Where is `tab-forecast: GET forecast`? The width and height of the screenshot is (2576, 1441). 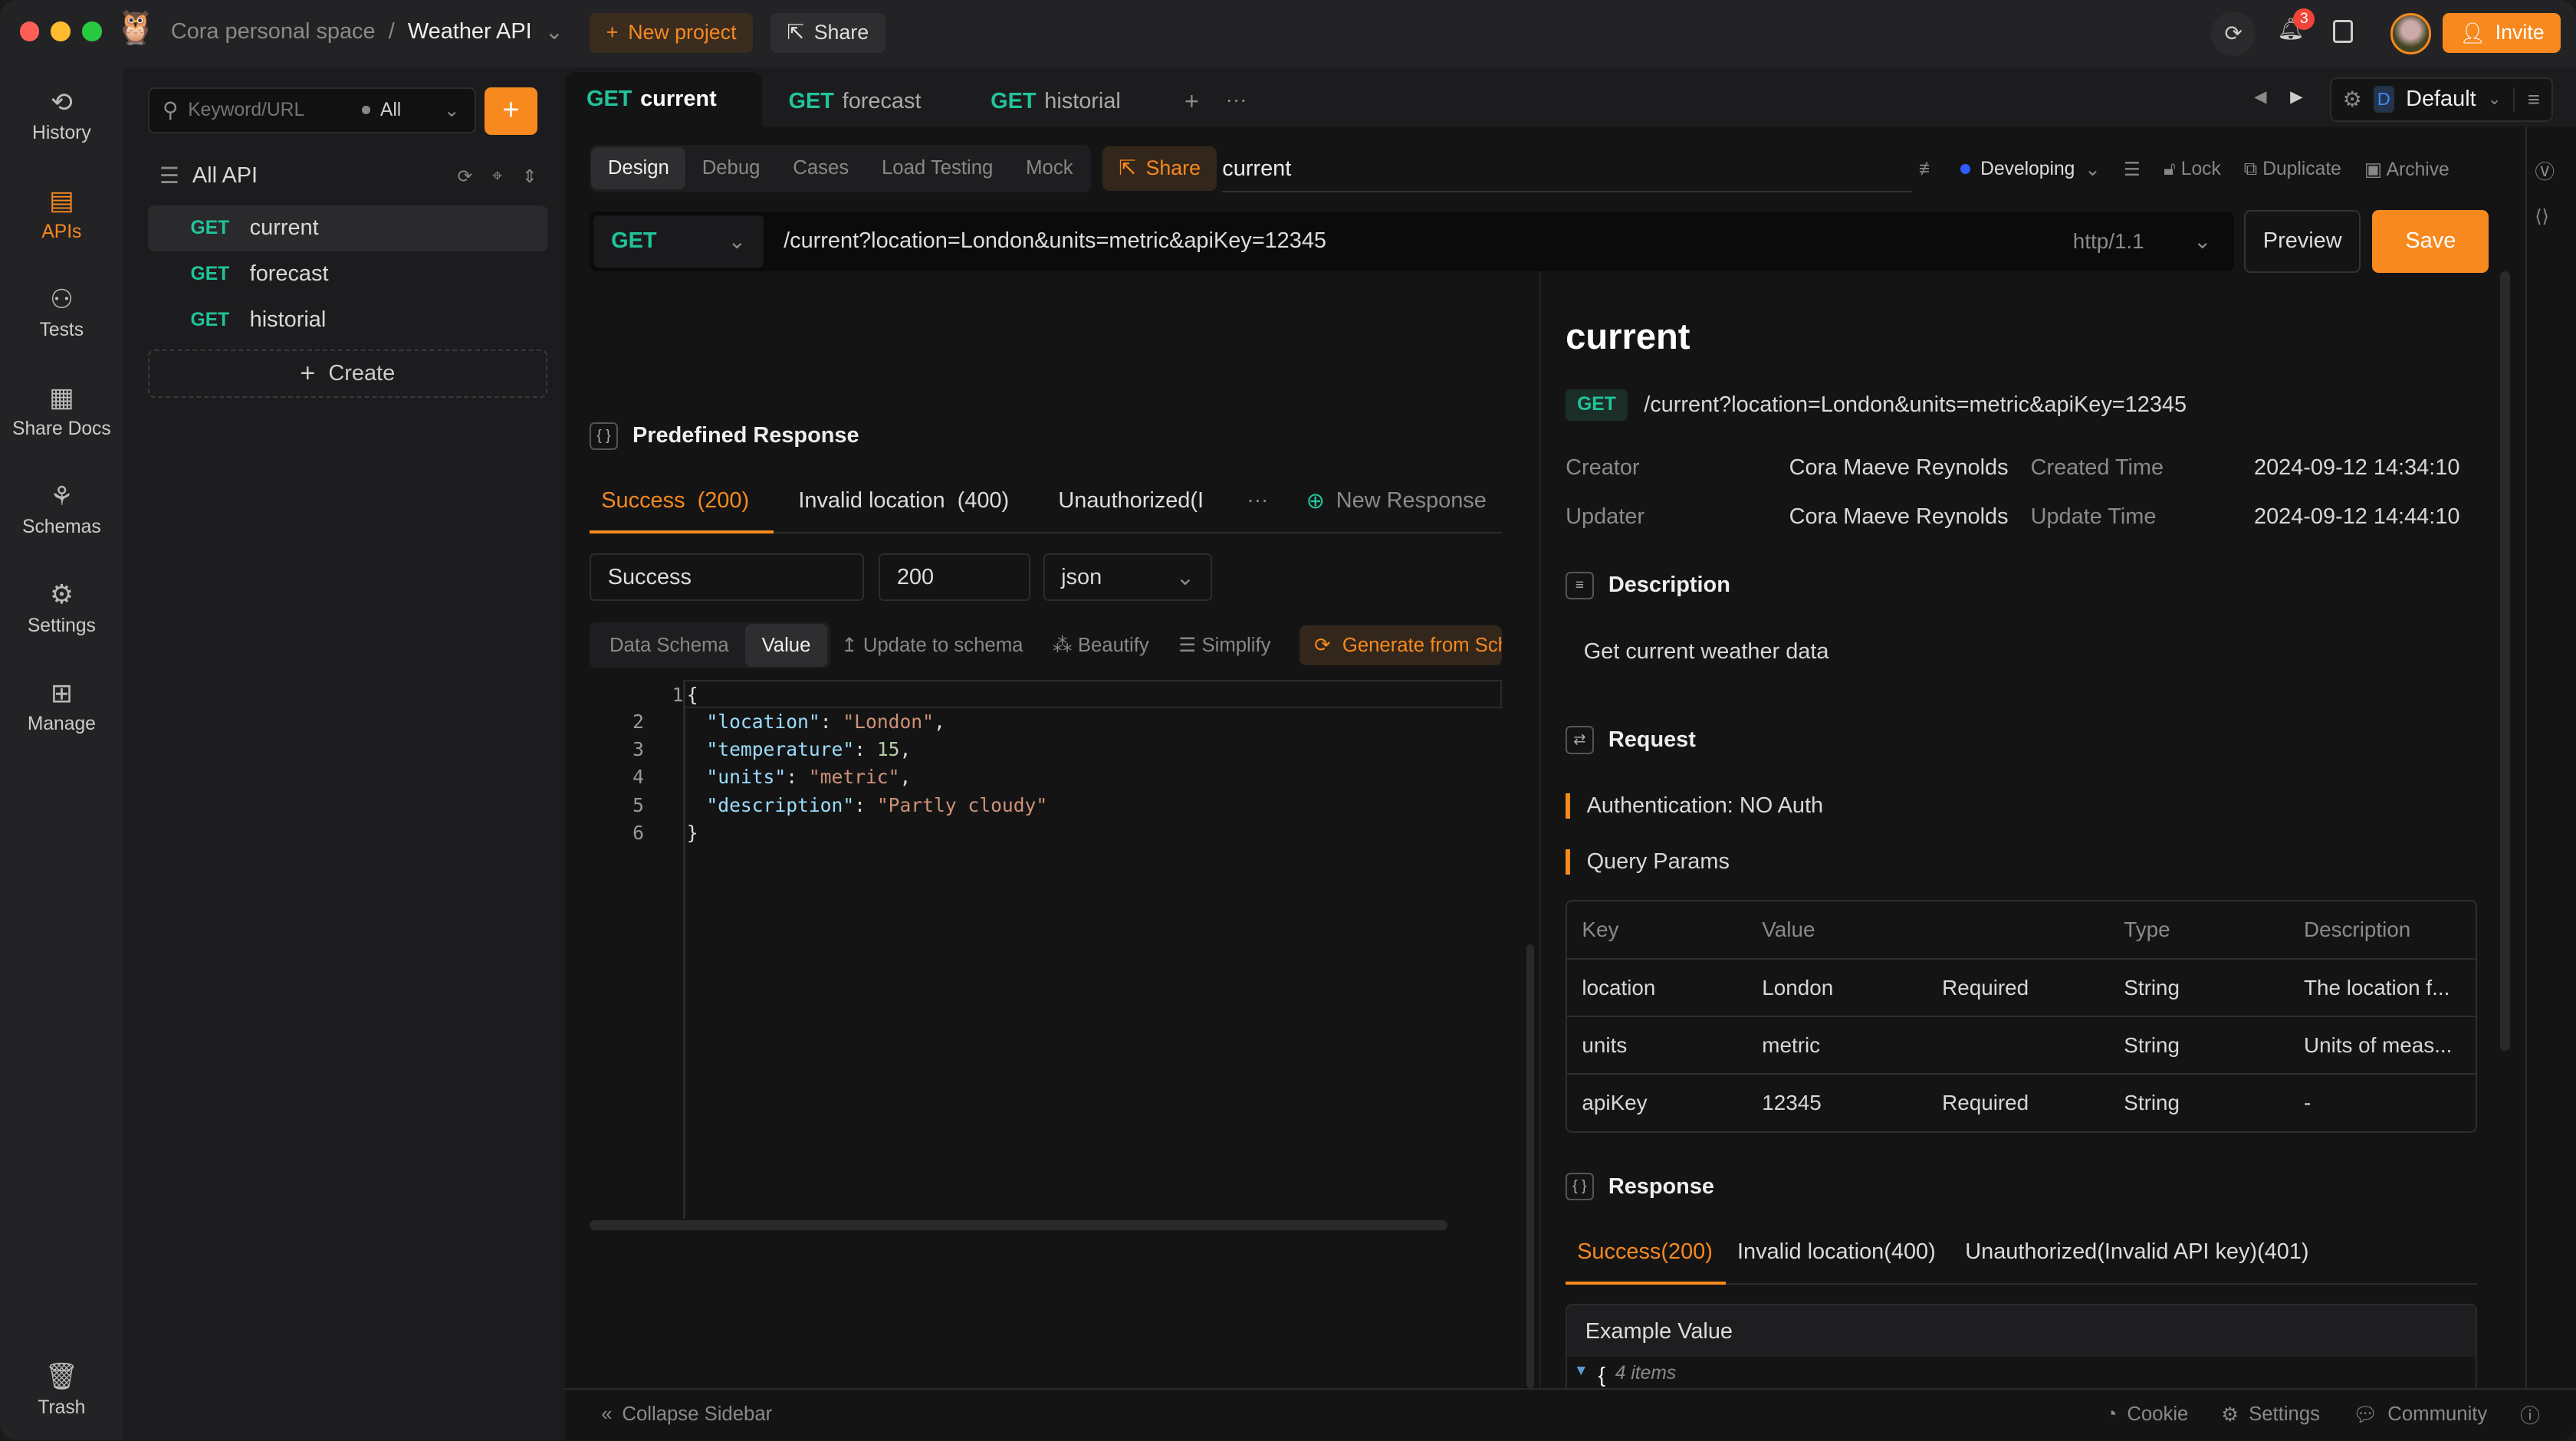
tab-forecast: GET forecast is located at coordinates (869, 102).